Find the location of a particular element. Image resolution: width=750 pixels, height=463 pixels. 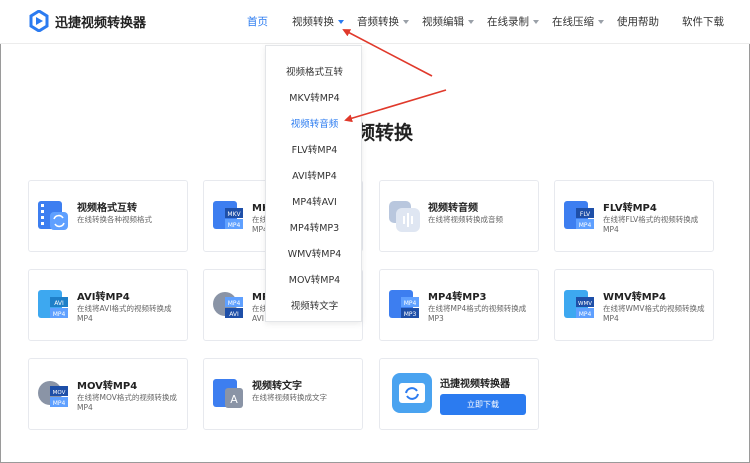

card-title: 视频转音频 is located at coordinates (453, 208).